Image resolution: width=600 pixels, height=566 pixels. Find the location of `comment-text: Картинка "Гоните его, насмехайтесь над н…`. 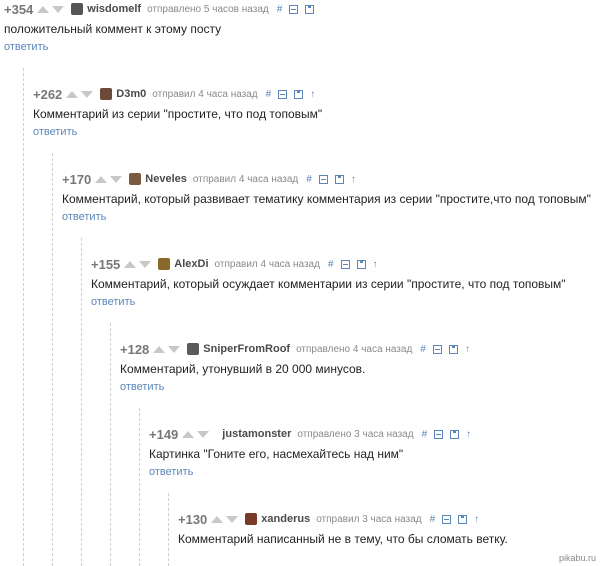

comment-text: Картинка "Гоните его, насмехайтесь над н… is located at coordinates (276, 454).